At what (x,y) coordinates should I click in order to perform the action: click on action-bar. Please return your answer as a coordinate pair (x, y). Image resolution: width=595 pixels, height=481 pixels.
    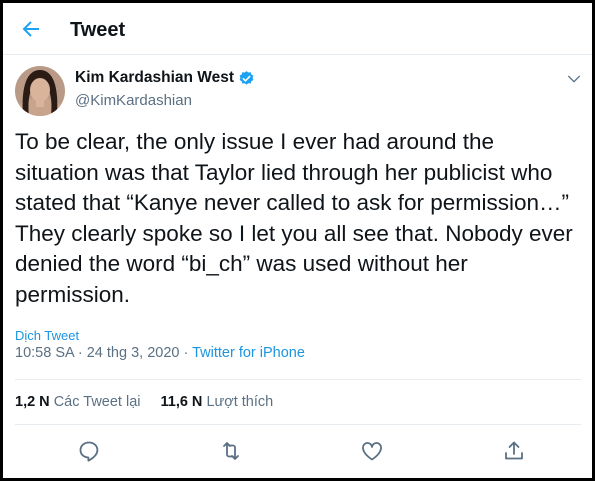
    Looking at the image, I should click on (297, 452).